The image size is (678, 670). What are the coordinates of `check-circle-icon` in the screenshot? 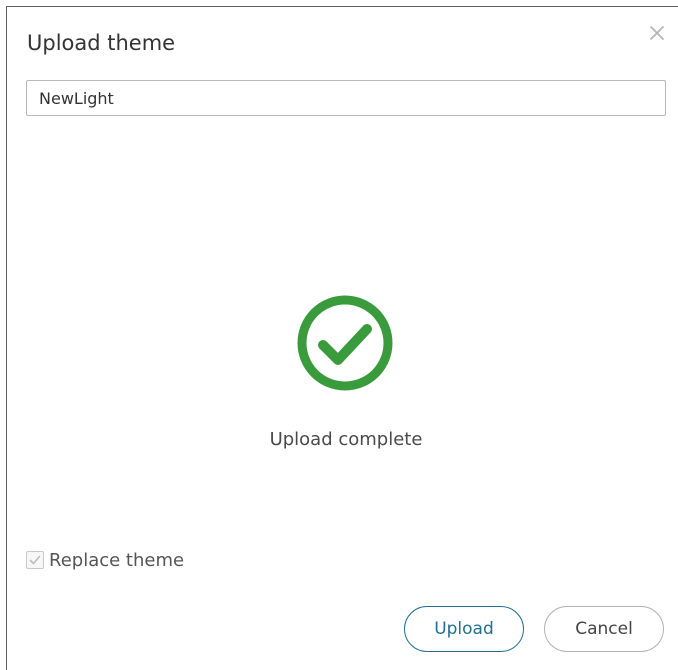 It's located at (345, 343).